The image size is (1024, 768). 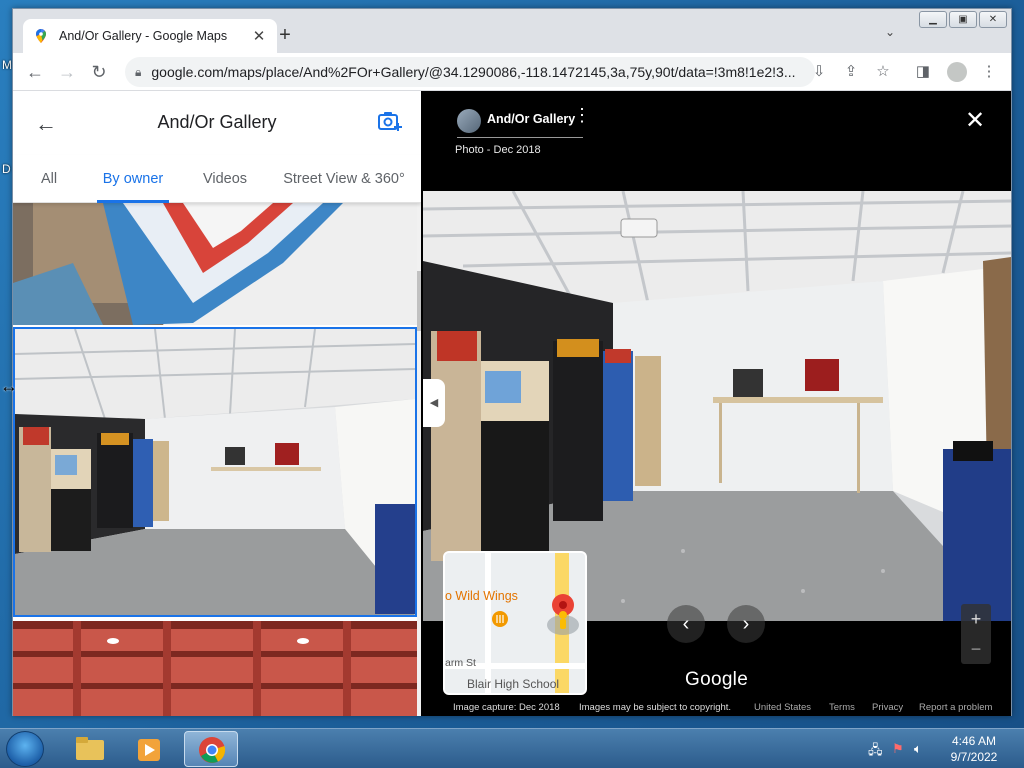 What do you see at coordinates (506, 707) in the screenshot?
I see `image-capture-date: Image capture: Dec 2018` at bounding box center [506, 707].